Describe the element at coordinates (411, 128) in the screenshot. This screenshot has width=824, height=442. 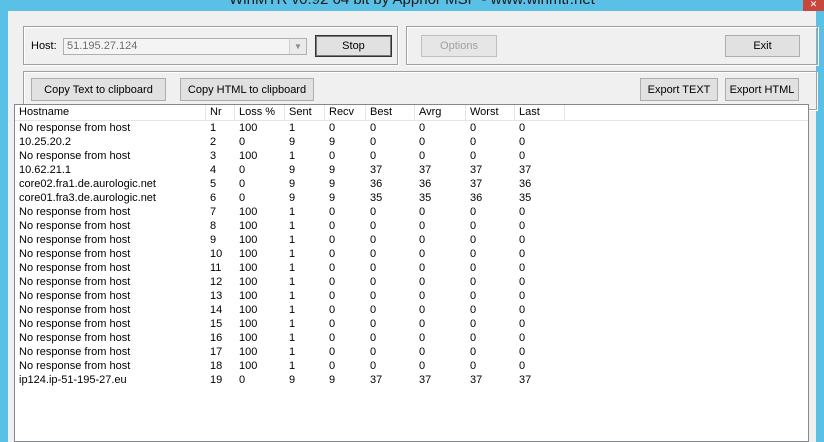
I see `table-row: No response from host 1 100 1 0 0 0 0 0` at that location.